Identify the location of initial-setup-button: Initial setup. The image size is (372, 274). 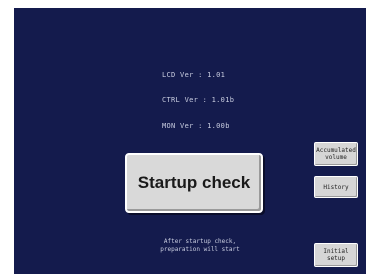
(336, 255).